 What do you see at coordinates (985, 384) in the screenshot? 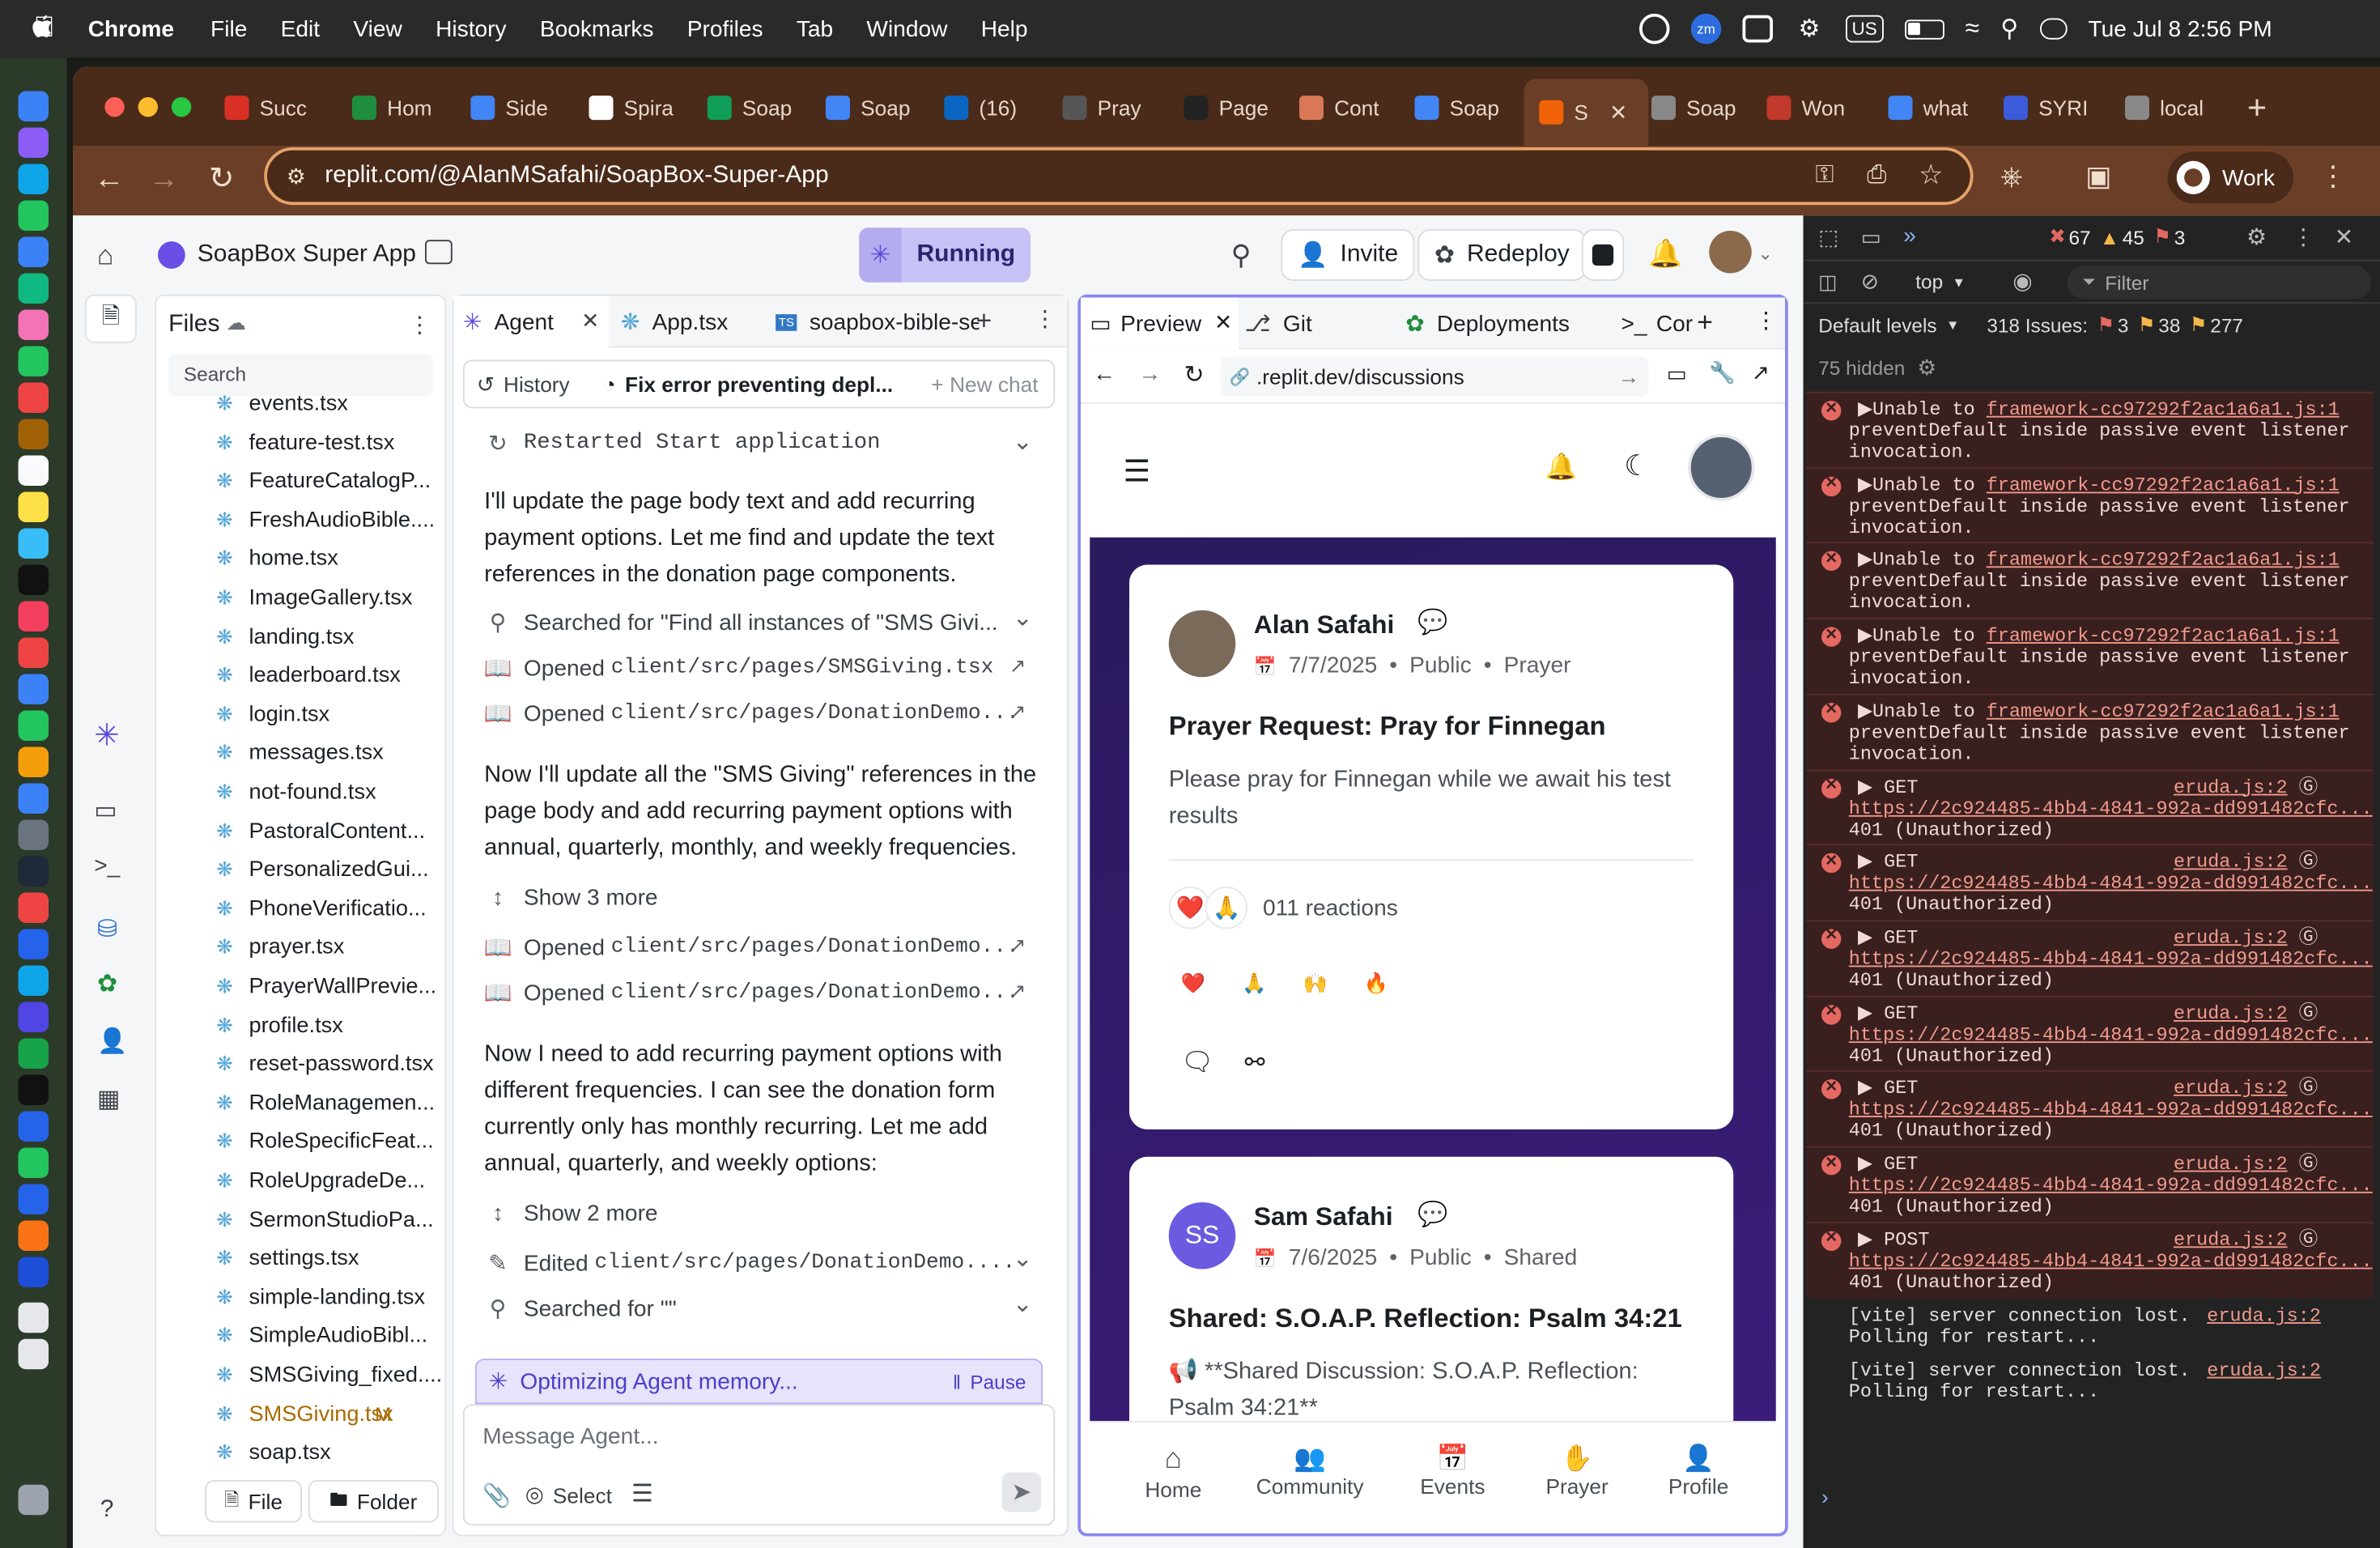
I see `new-chat-button: + New chat` at bounding box center [985, 384].